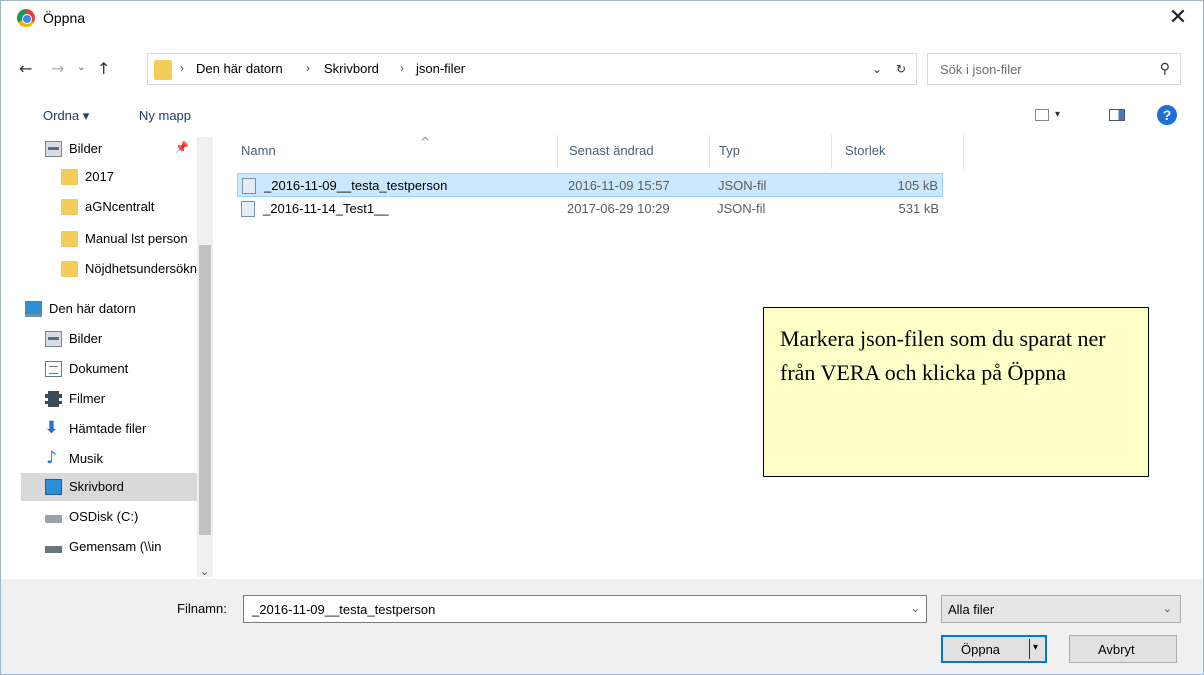  What do you see at coordinates (53, 339) in the screenshot?
I see `pictures-icon` at bounding box center [53, 339].